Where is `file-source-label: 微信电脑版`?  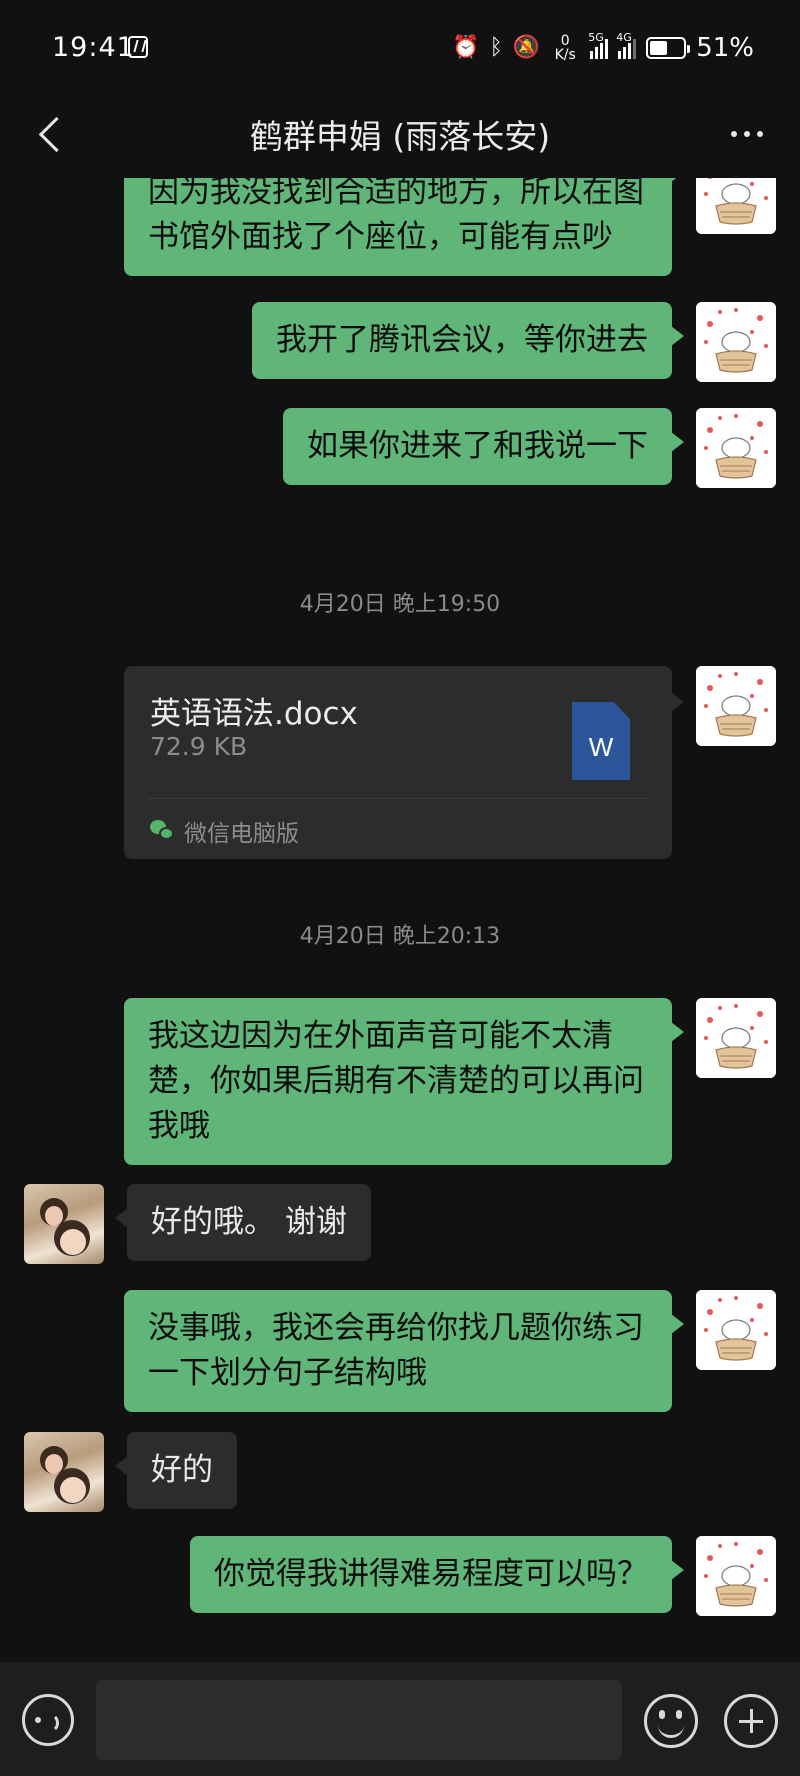
file-source-label: 微信电脑版 is located at coordinates (241, 834).